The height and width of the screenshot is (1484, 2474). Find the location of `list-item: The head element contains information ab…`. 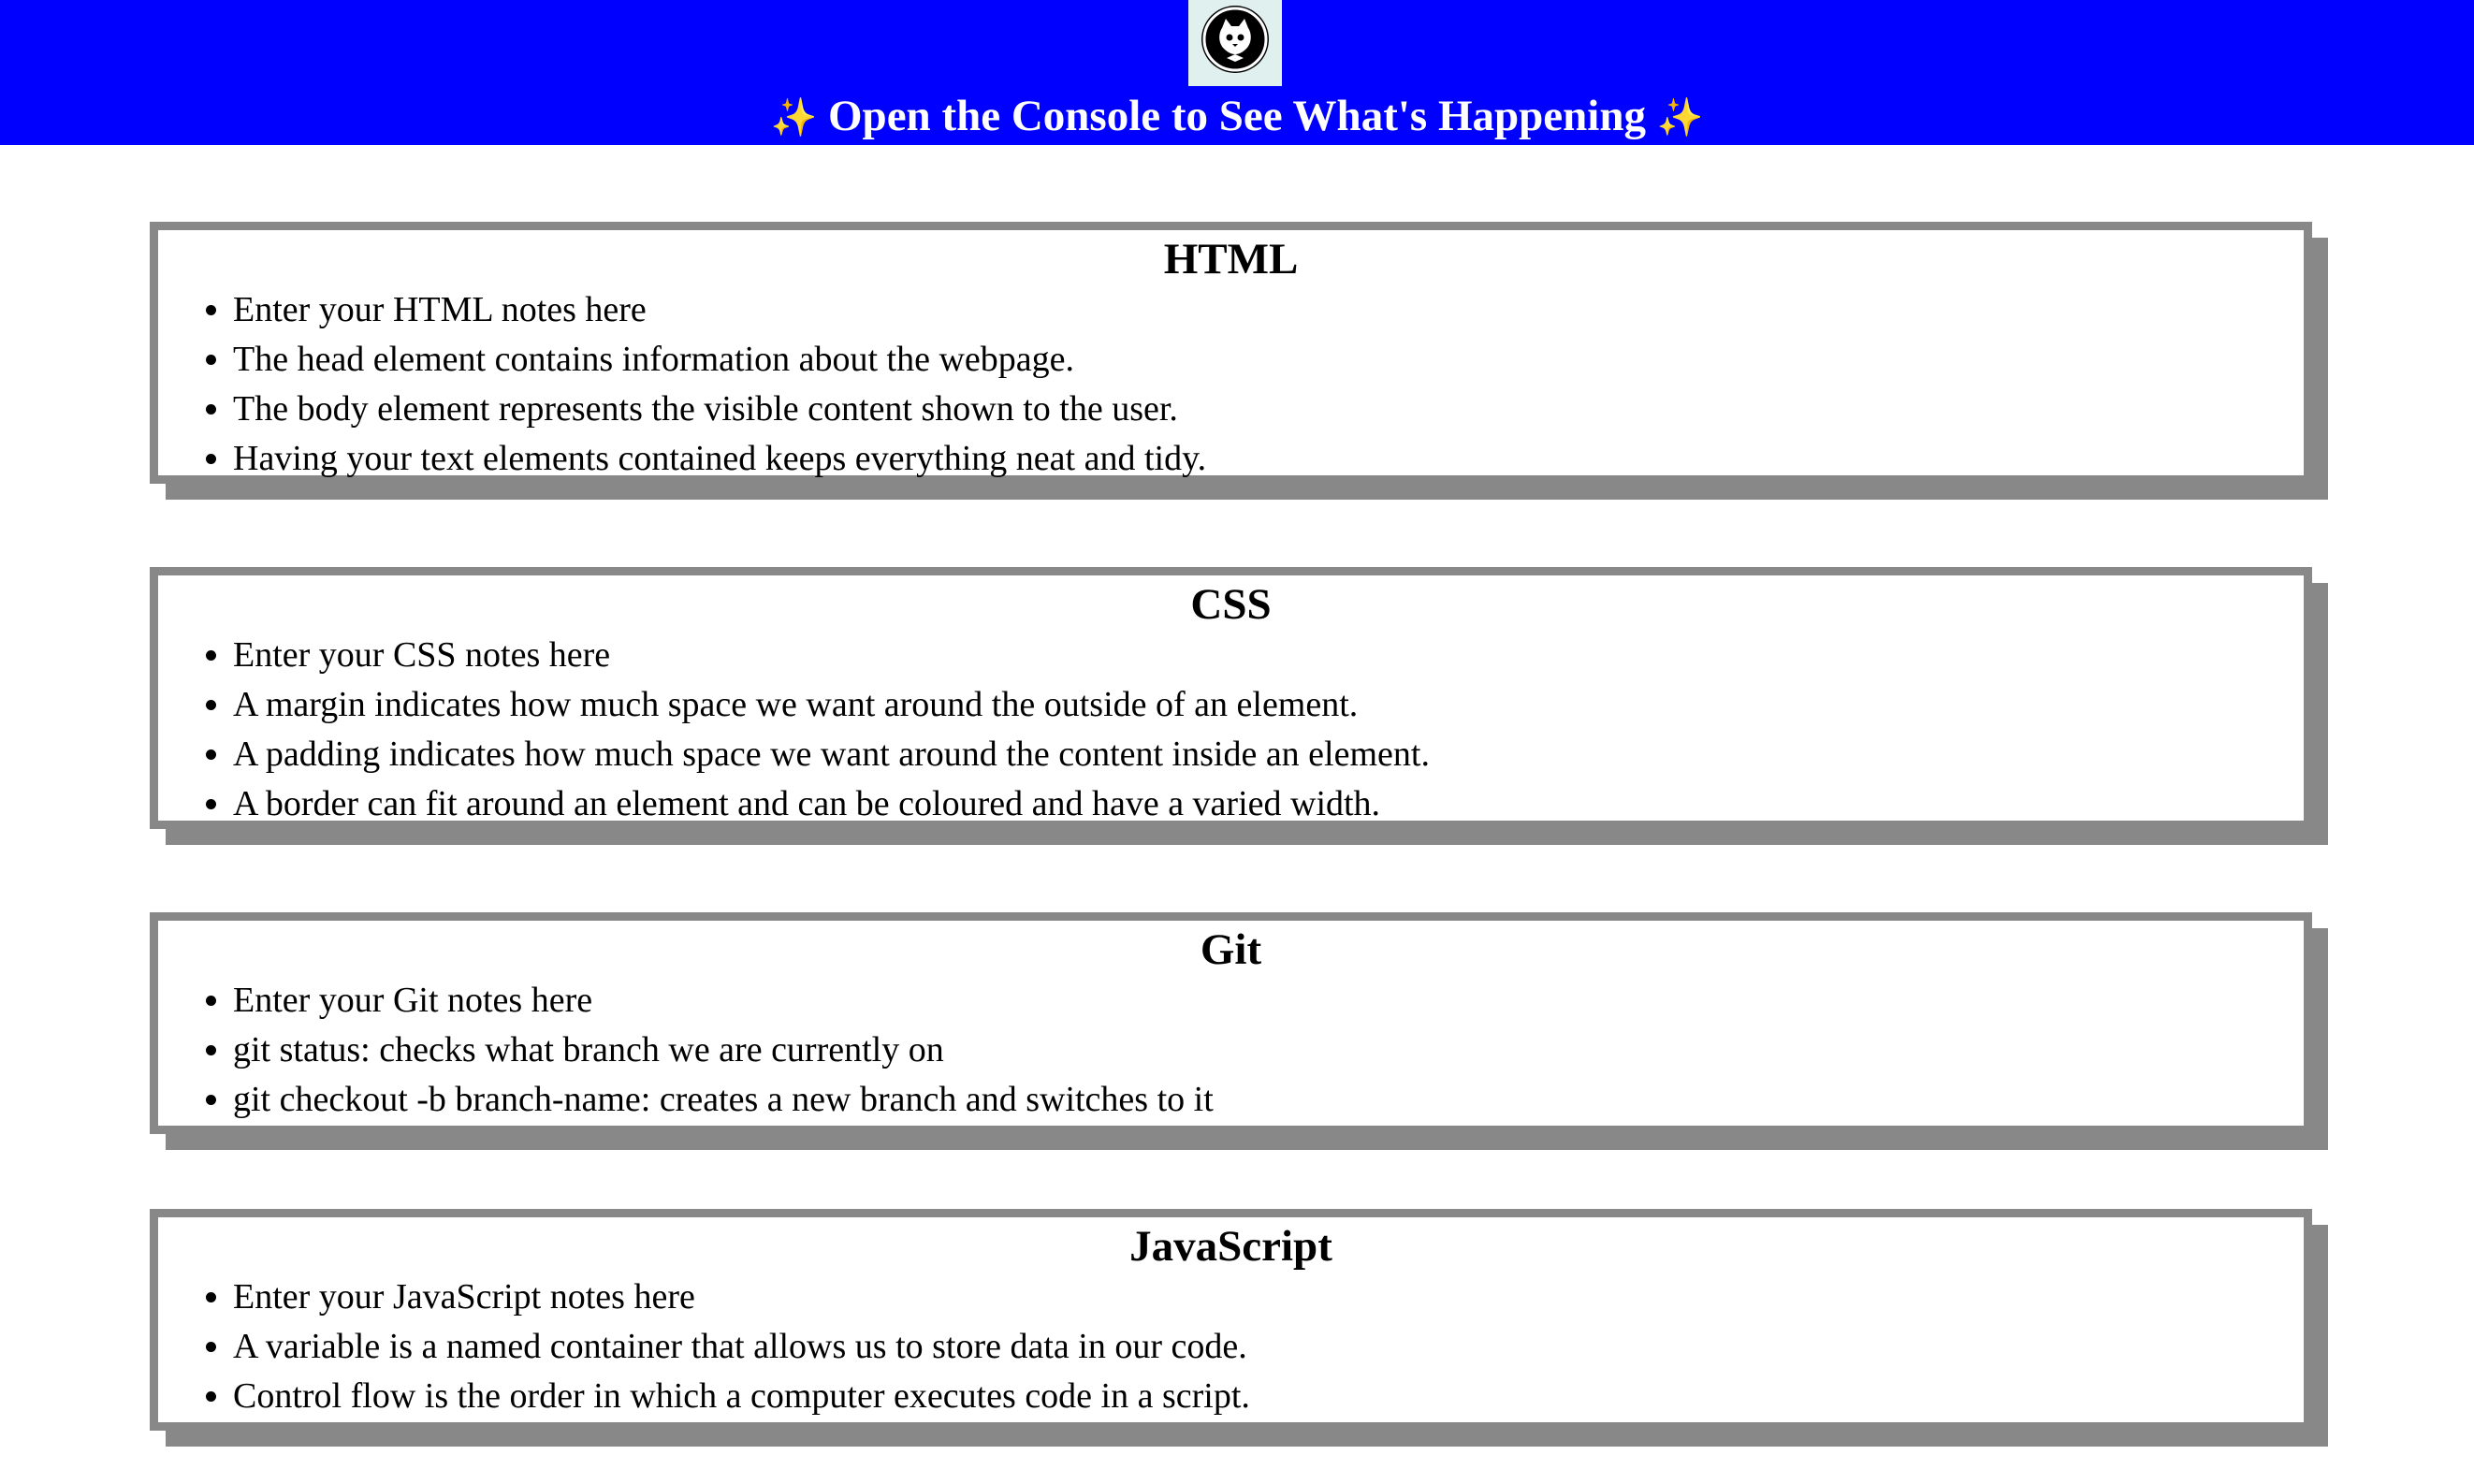

list-item: The head element contains information ab… is located at coordinates (1268, 360).